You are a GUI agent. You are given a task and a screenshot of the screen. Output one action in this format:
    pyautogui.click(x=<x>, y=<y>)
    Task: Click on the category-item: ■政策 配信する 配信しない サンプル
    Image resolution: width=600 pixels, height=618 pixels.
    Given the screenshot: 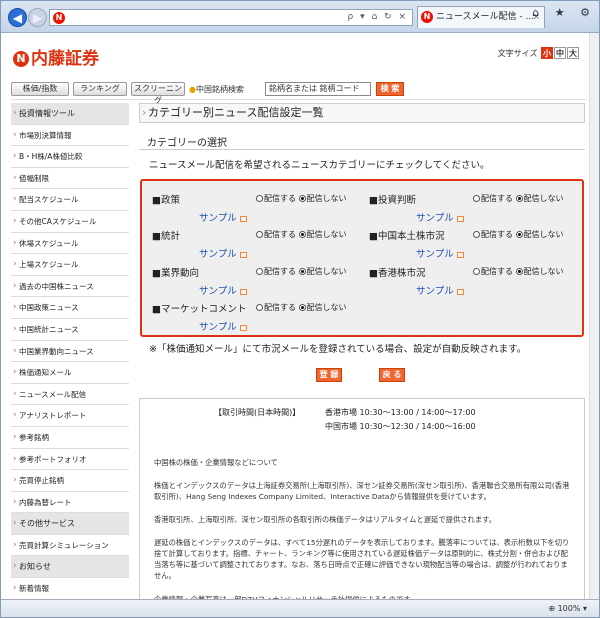 What is the action you would take?
    pyautogui.click(x=255, y=206)
    